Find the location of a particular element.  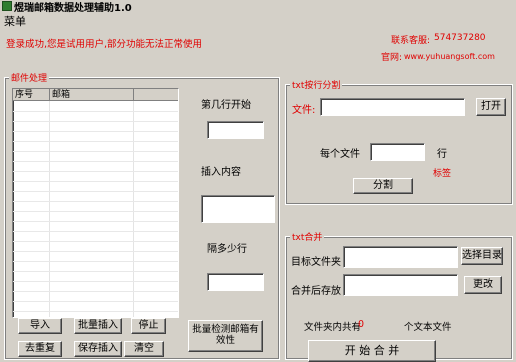

contact-qq: 574737280 is located at coordinates (460, 38).